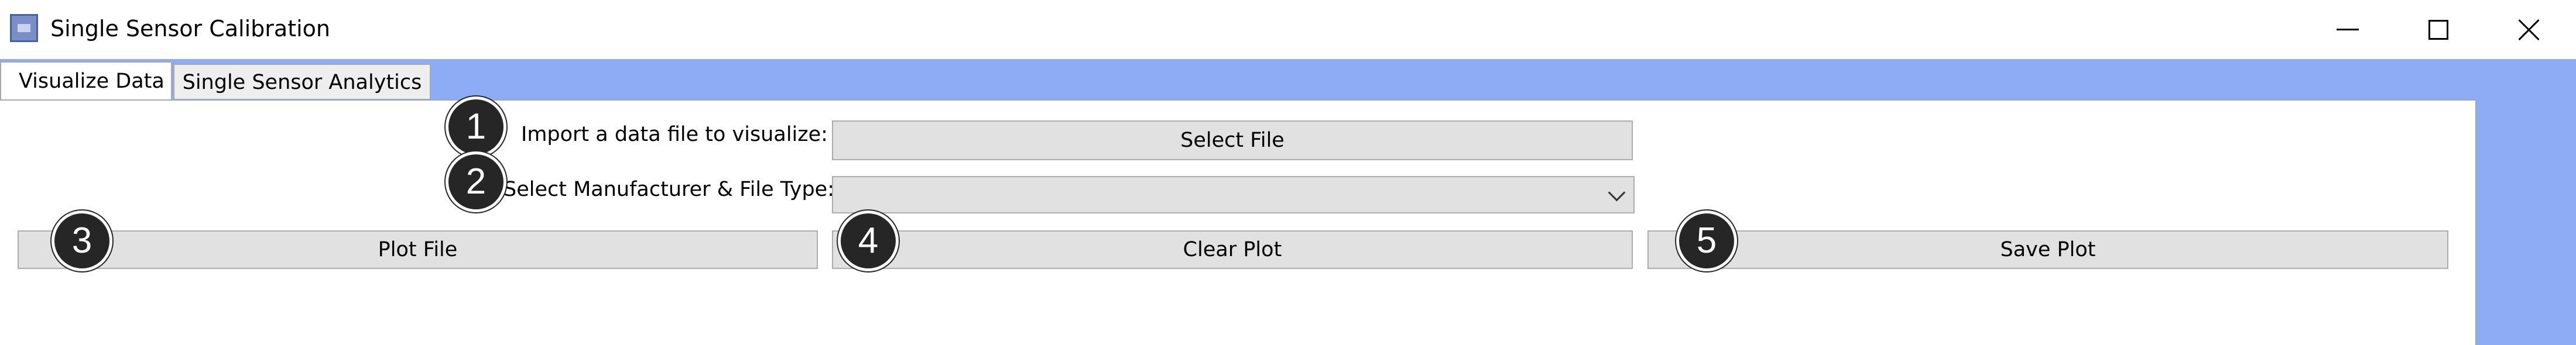 Image resolution: width=2576 pixels, height=345 pixels. I want to click on tab-single-sensor-analytics: Single Sensor Analytics, so click(302, 81).